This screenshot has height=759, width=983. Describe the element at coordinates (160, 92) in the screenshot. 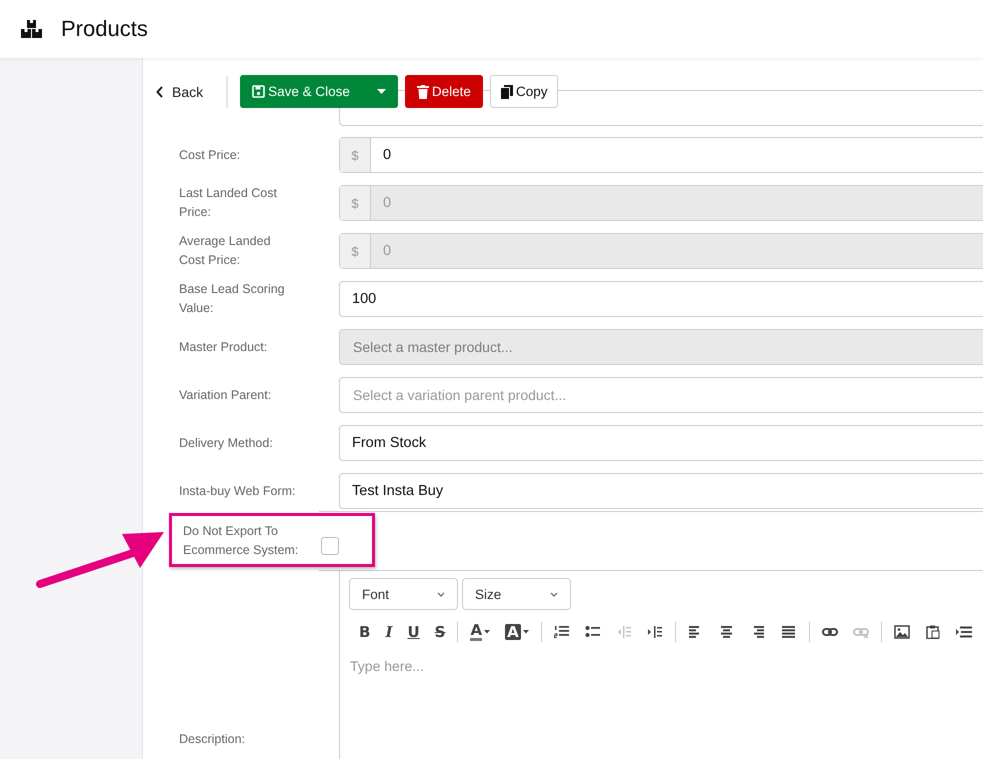

I see `chevron-left-icon` at that location.